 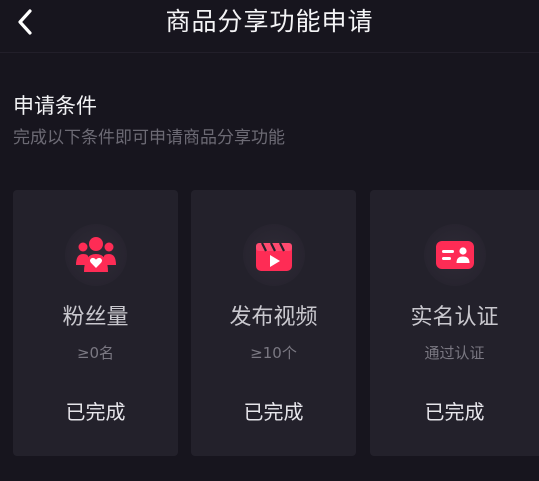 I want to click on fans-icon, so click(x=95, y=254).